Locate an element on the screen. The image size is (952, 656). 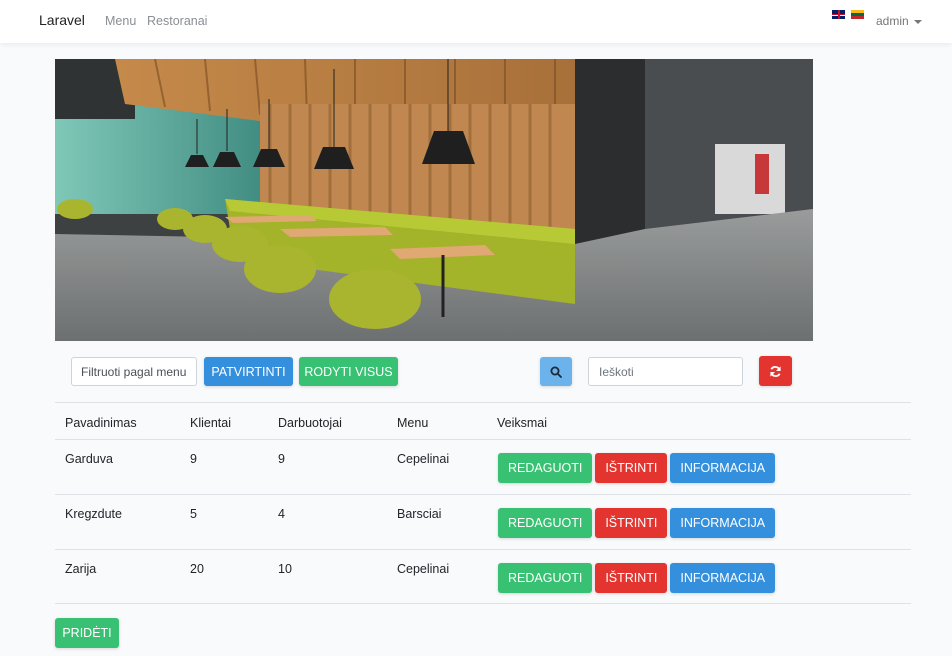
reset-button is located at coordinates (775, 371).